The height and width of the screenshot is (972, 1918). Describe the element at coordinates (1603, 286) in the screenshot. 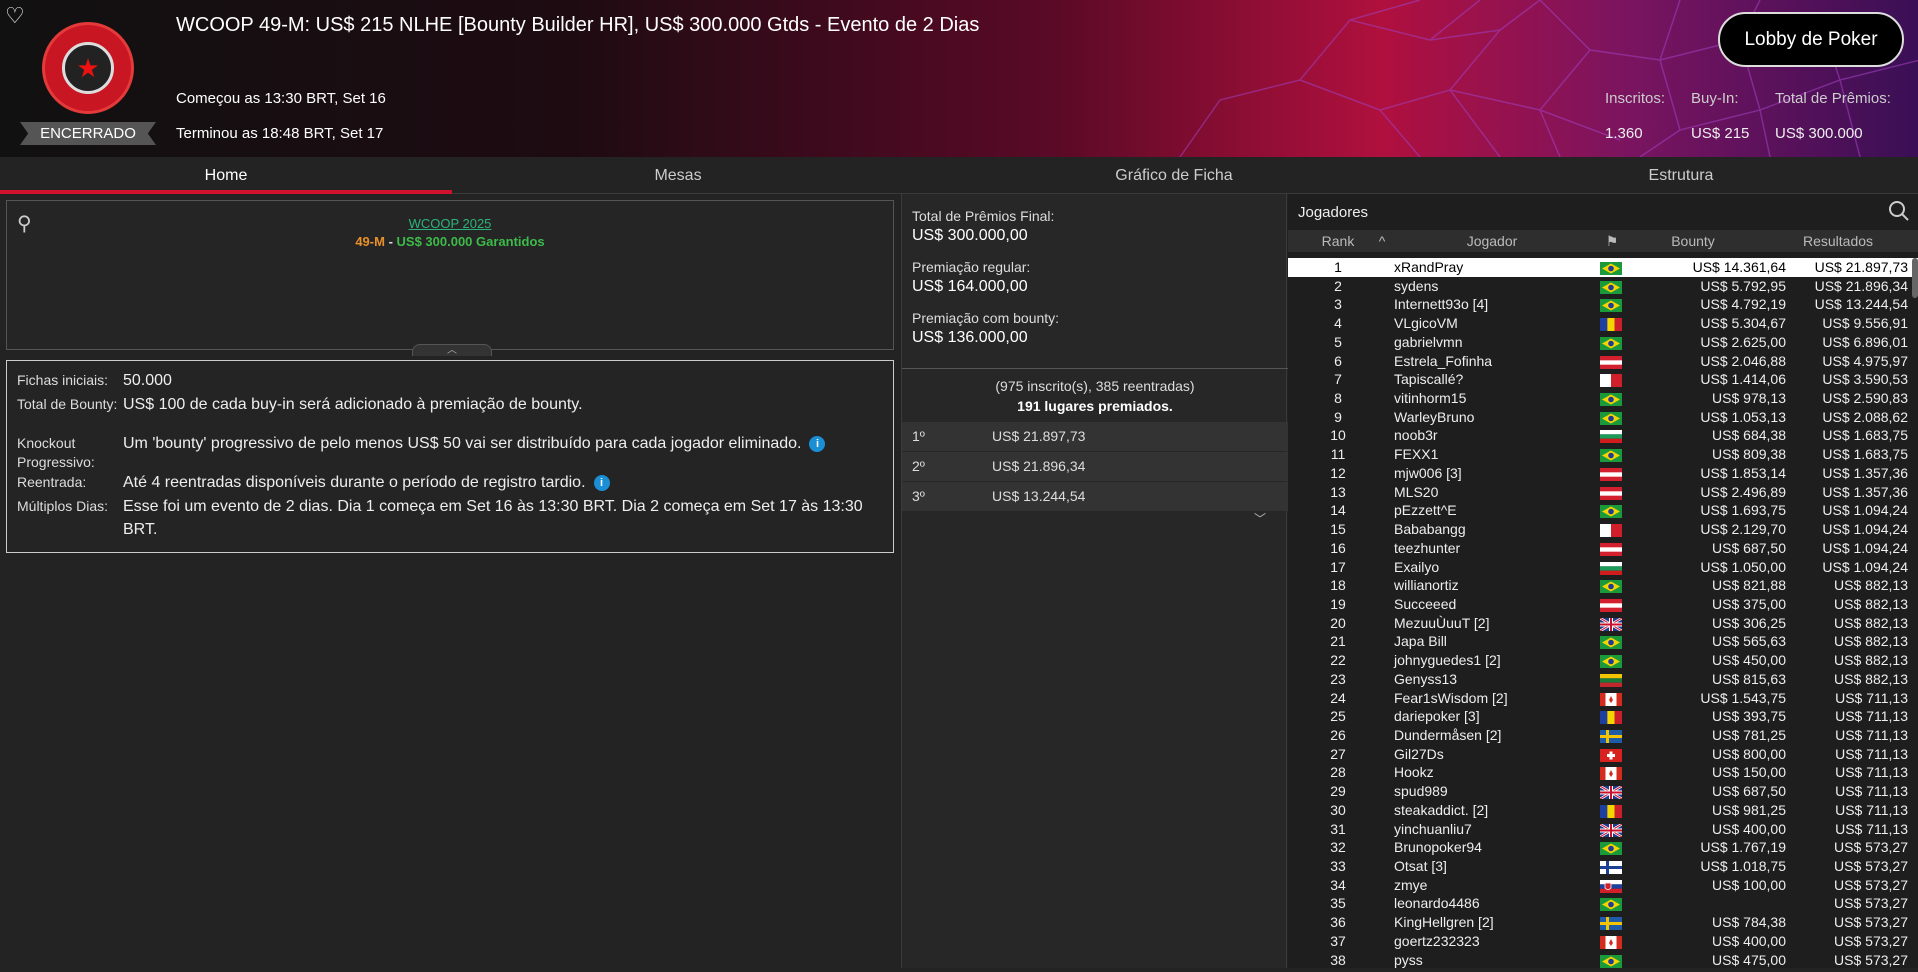

I see `table-row: 2 sydens US$ 5.792,95 US$ 21.896,34` at that location.